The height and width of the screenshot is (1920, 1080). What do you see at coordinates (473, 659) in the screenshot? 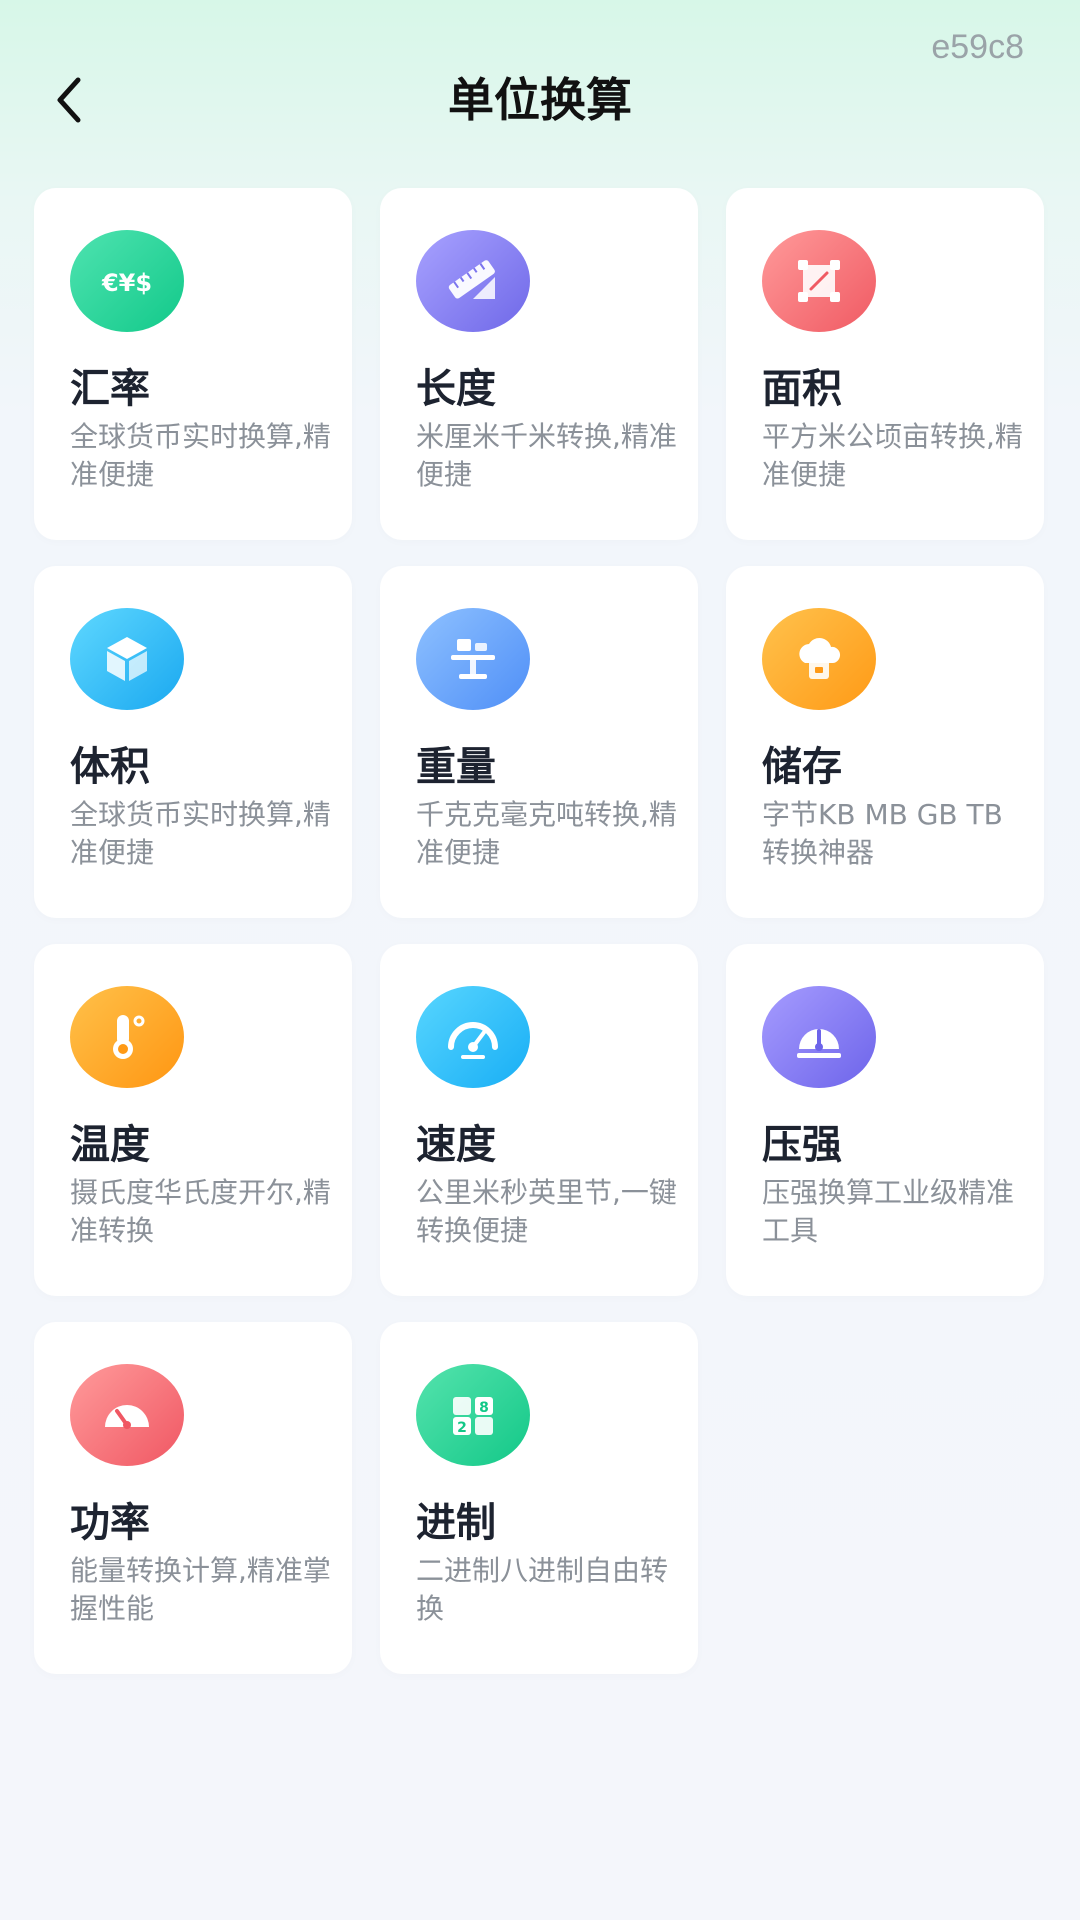
I see `scale-icon` at bounding box center [473, 659].